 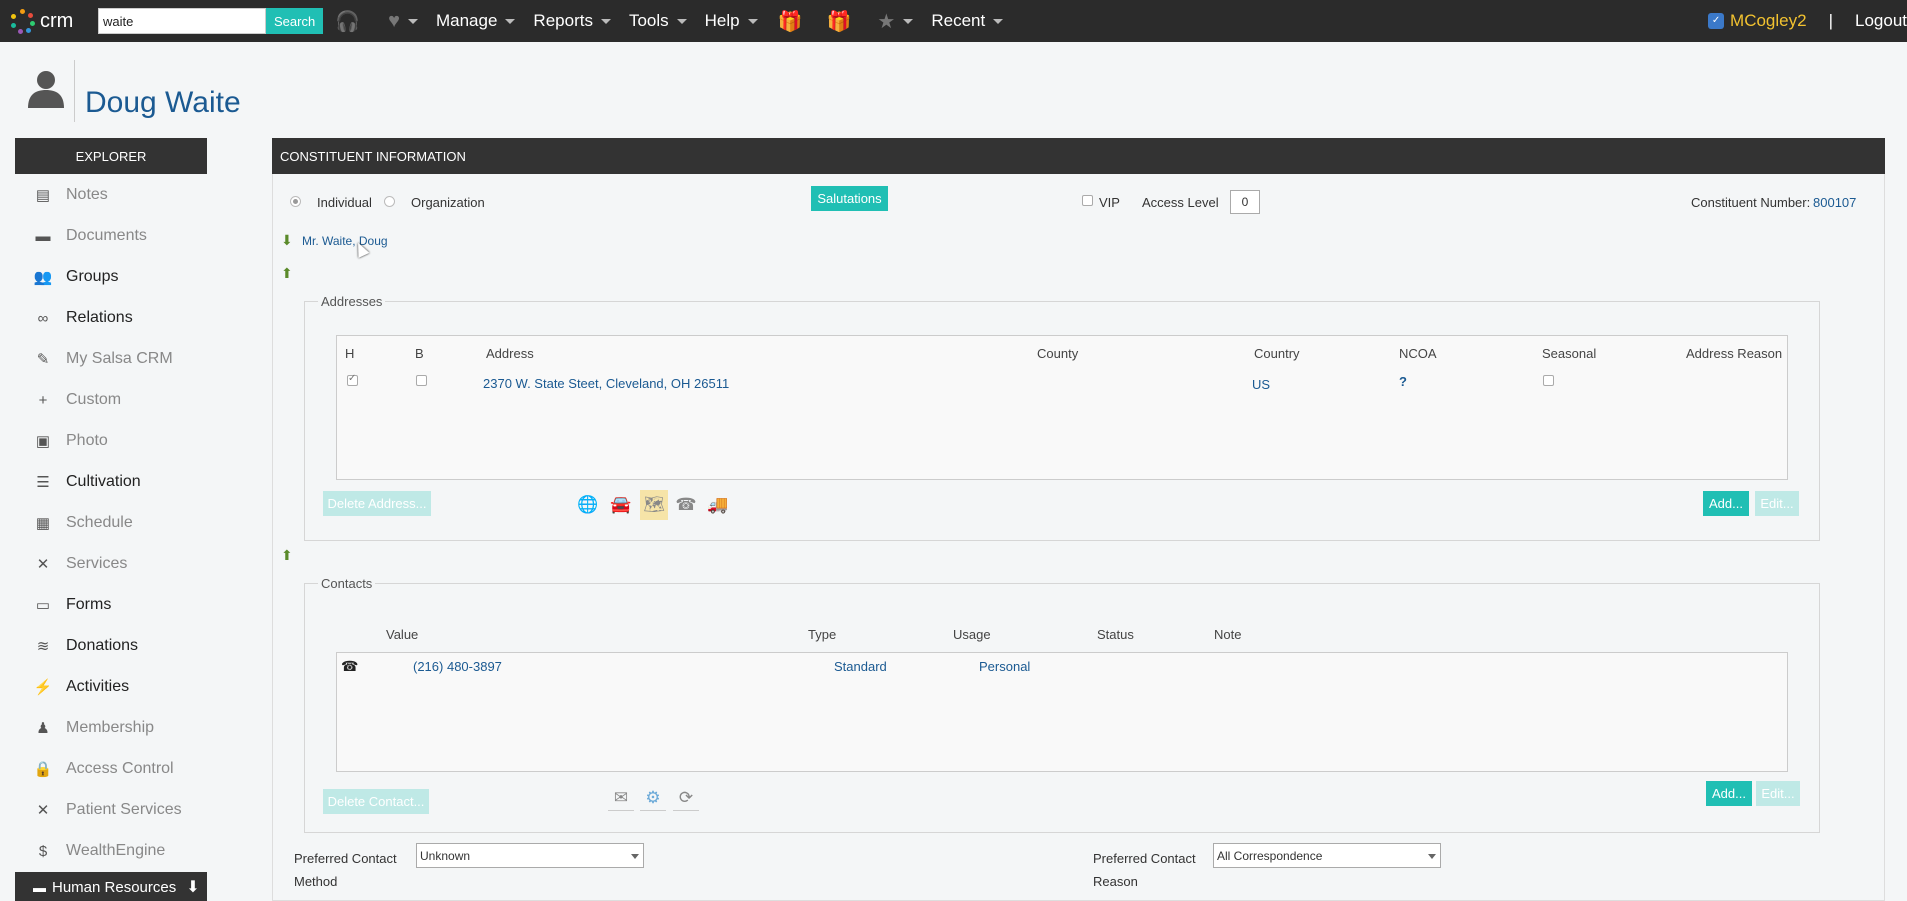 What do you see at coordinates (588, 505) in the screenshot?
I see `globe-icon: 🌐` at bounding box center [588, 505].